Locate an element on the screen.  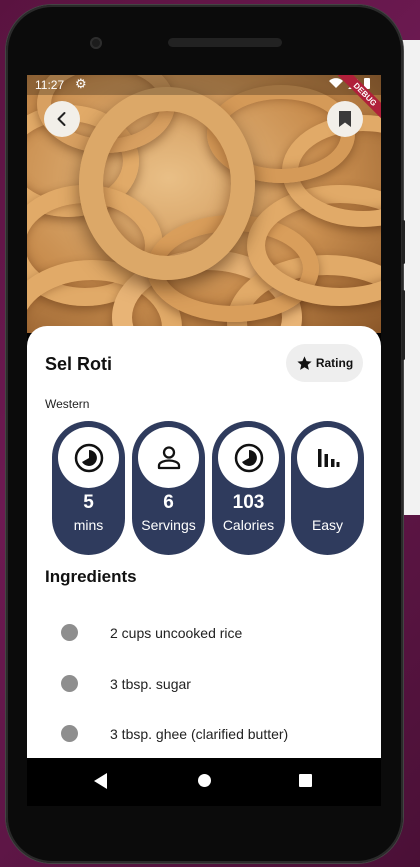
bookmark-icon is located at coordinates (345, 119).